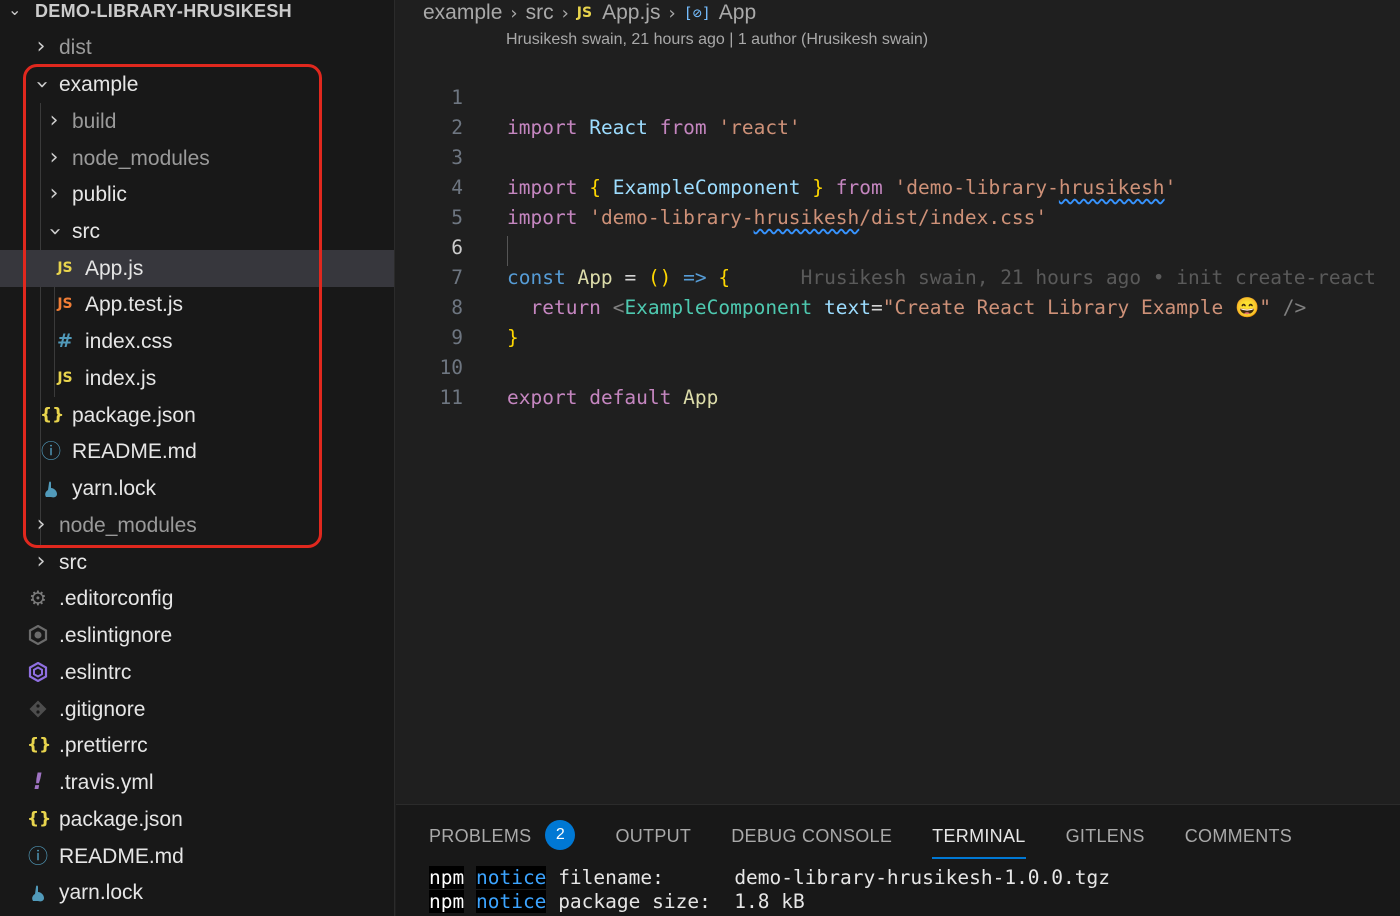  I want to click on tree-item-build: › build, so click(197, 121).